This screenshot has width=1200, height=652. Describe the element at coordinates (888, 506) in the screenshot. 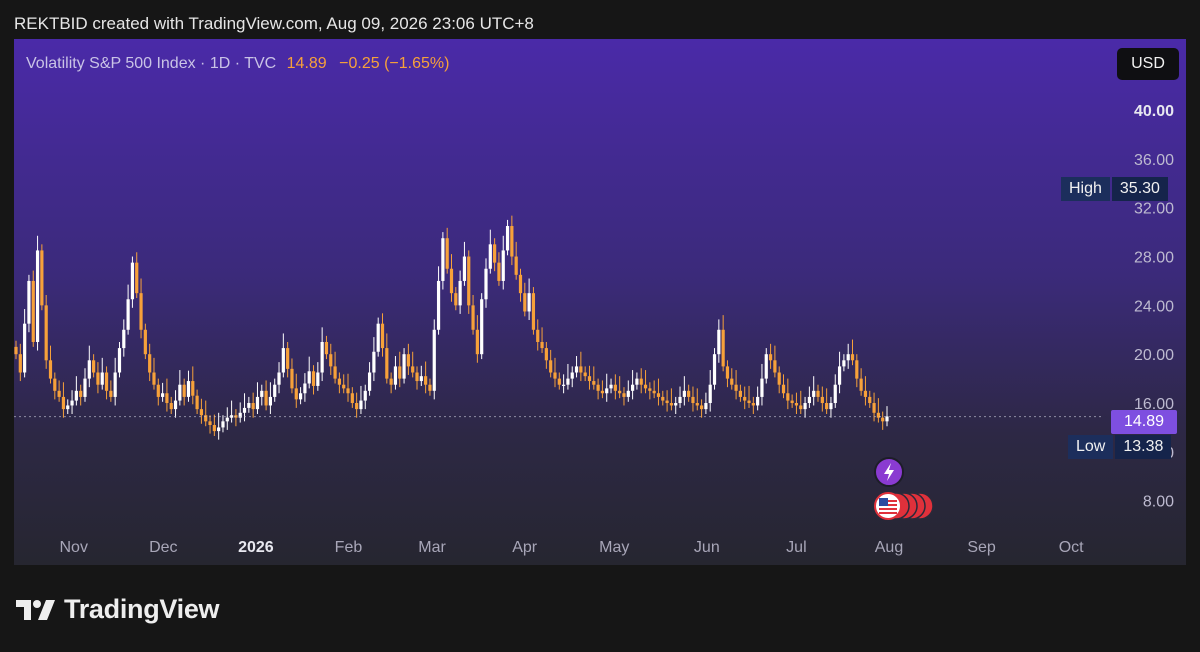

I see `us-flag-icon` at that location.